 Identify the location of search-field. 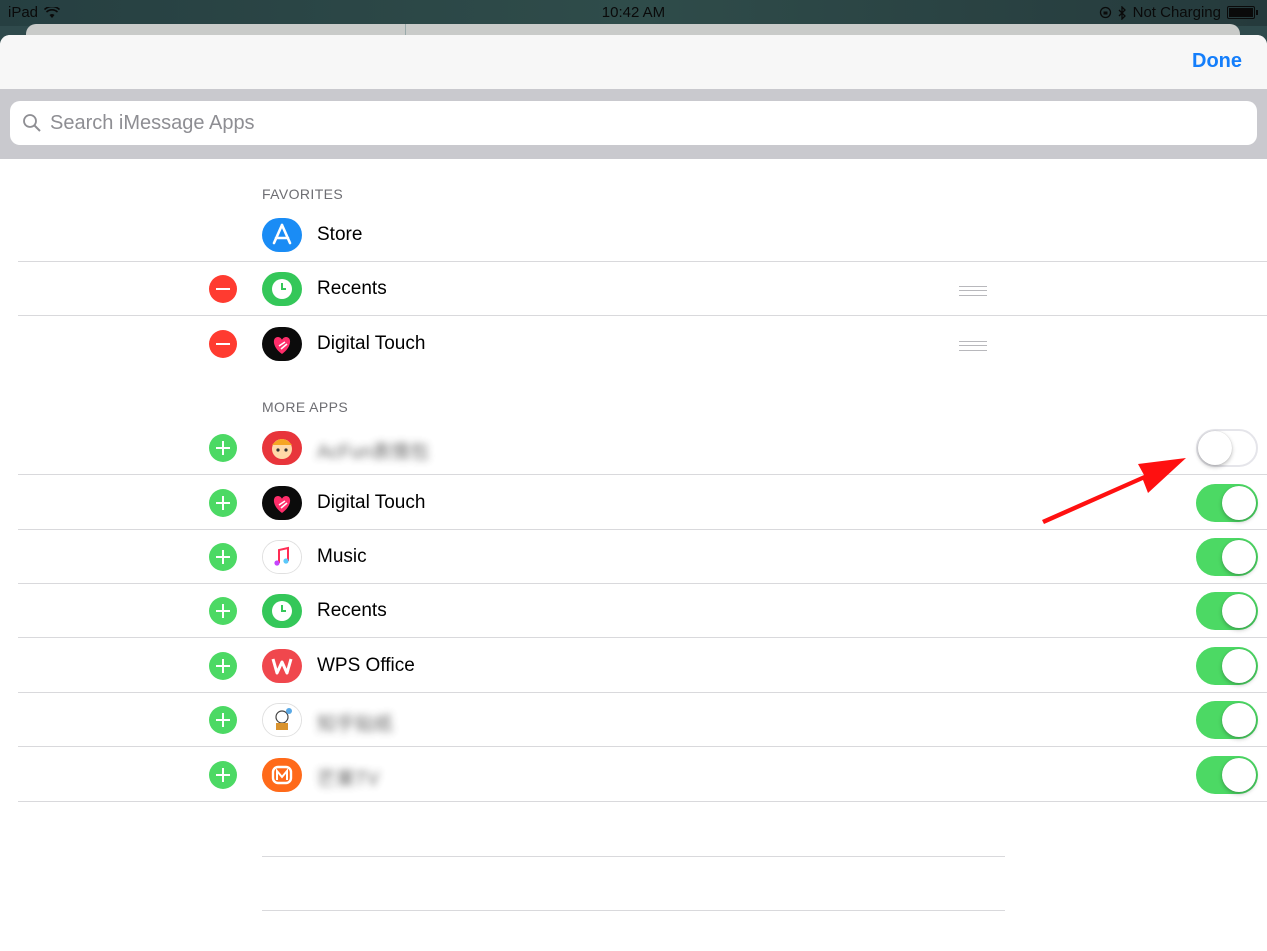
(633, 123).